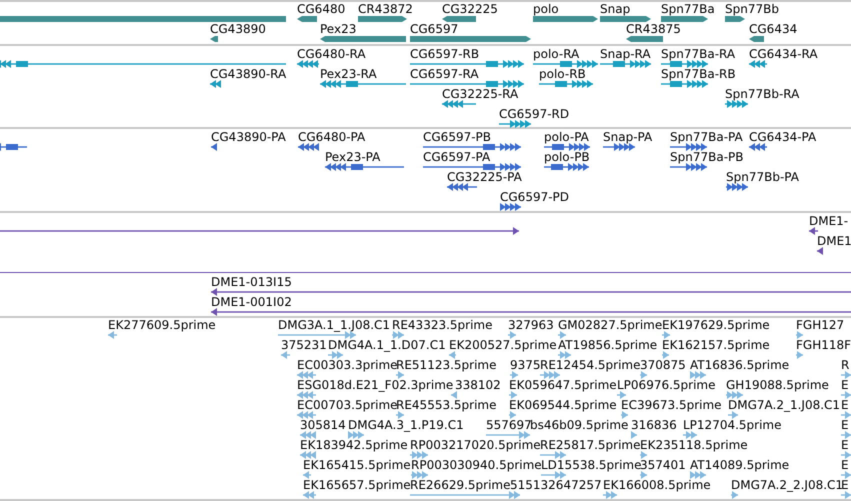 This screenshot has height=501, width=851. Describe the element at coordinates (608, 345) in the screenshot. I see `feature-label: AT19856.5prime` at that location.